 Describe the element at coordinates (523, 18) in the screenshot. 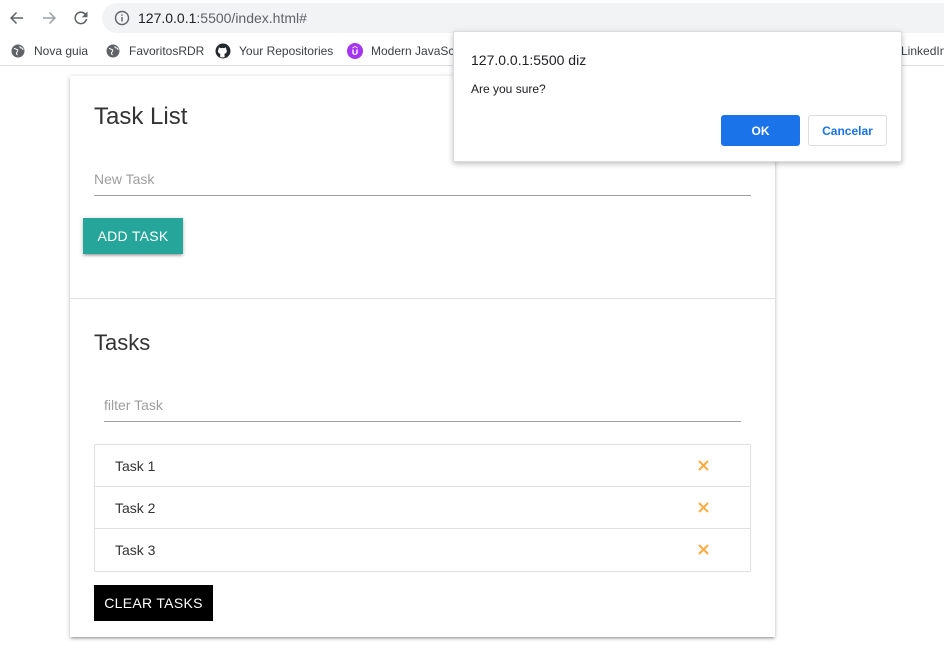

I see `address-bar: 127.0.0.1:5500/index.html#` at that location.